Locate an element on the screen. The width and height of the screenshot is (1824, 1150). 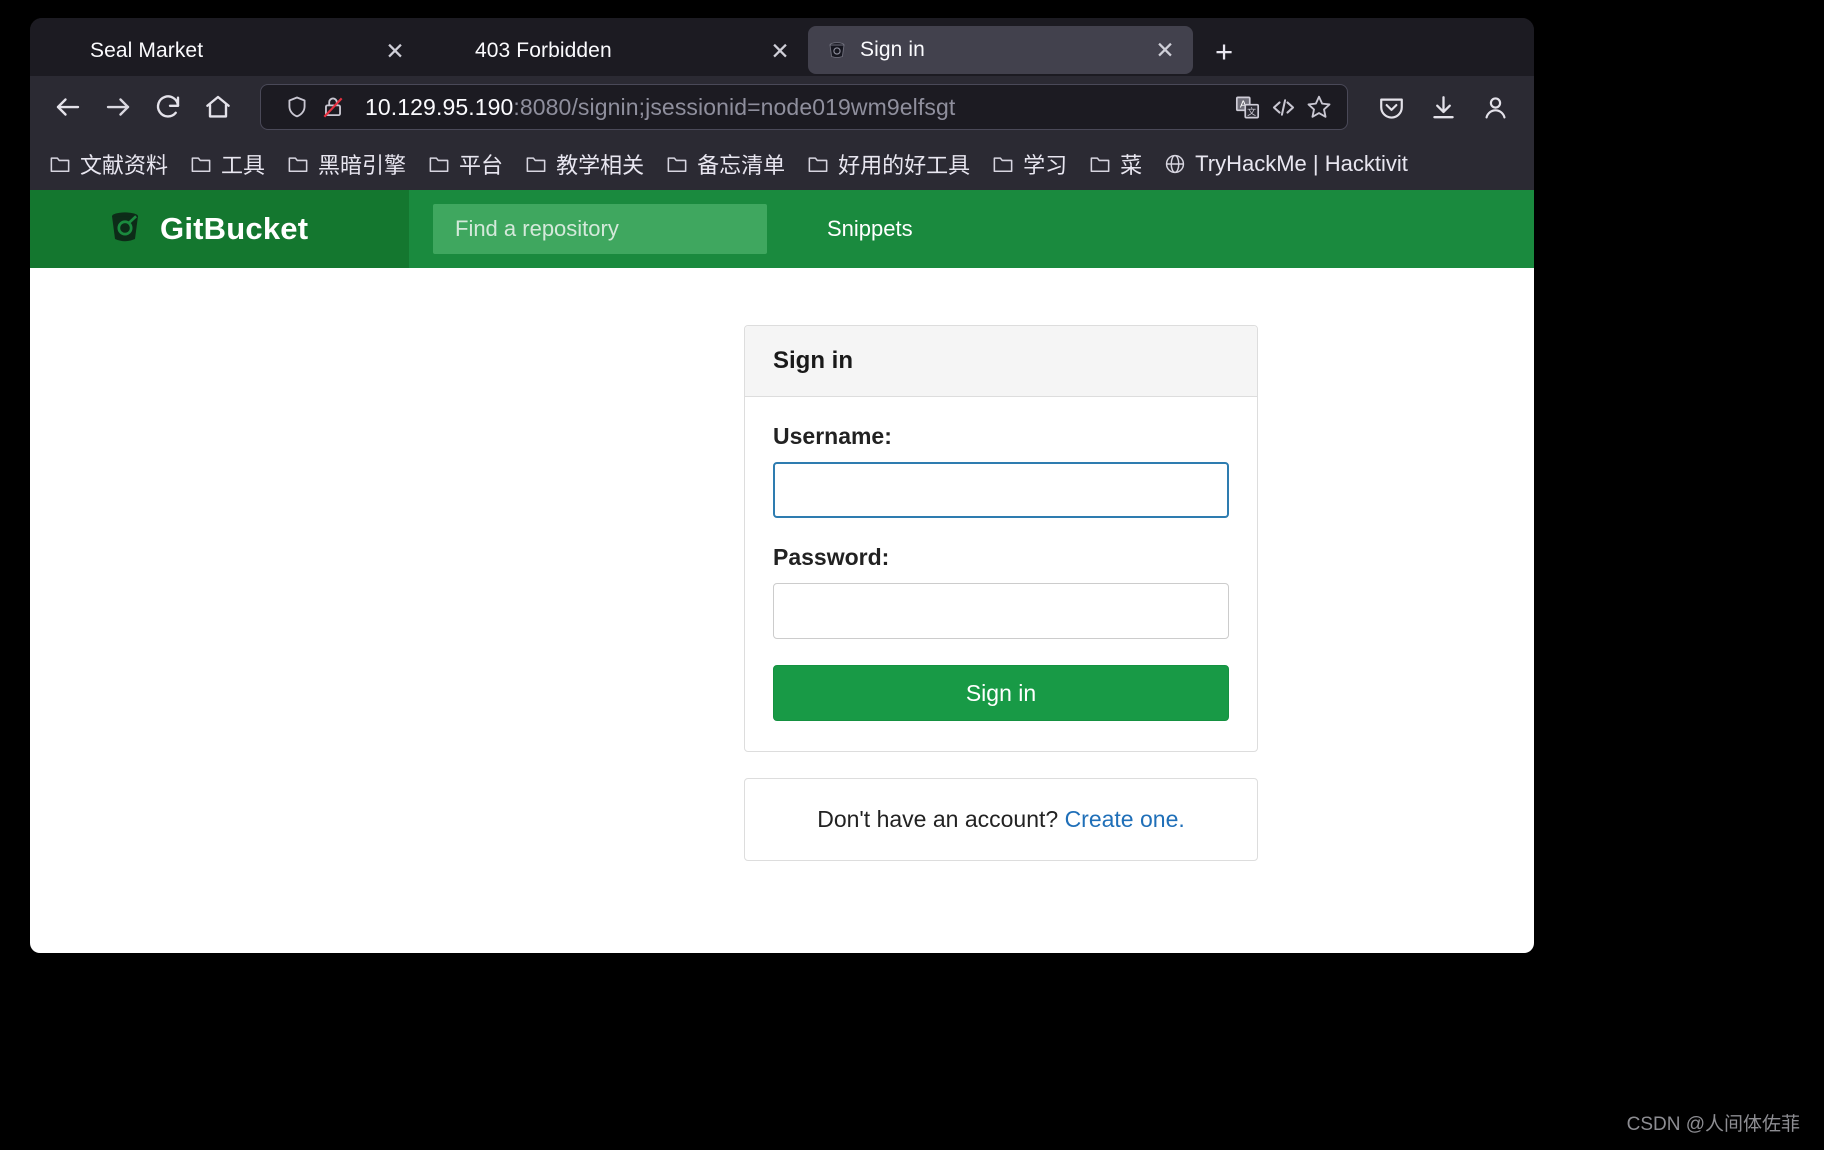
signin-submit-button: Sign in is located at coordinates (1001, 693).